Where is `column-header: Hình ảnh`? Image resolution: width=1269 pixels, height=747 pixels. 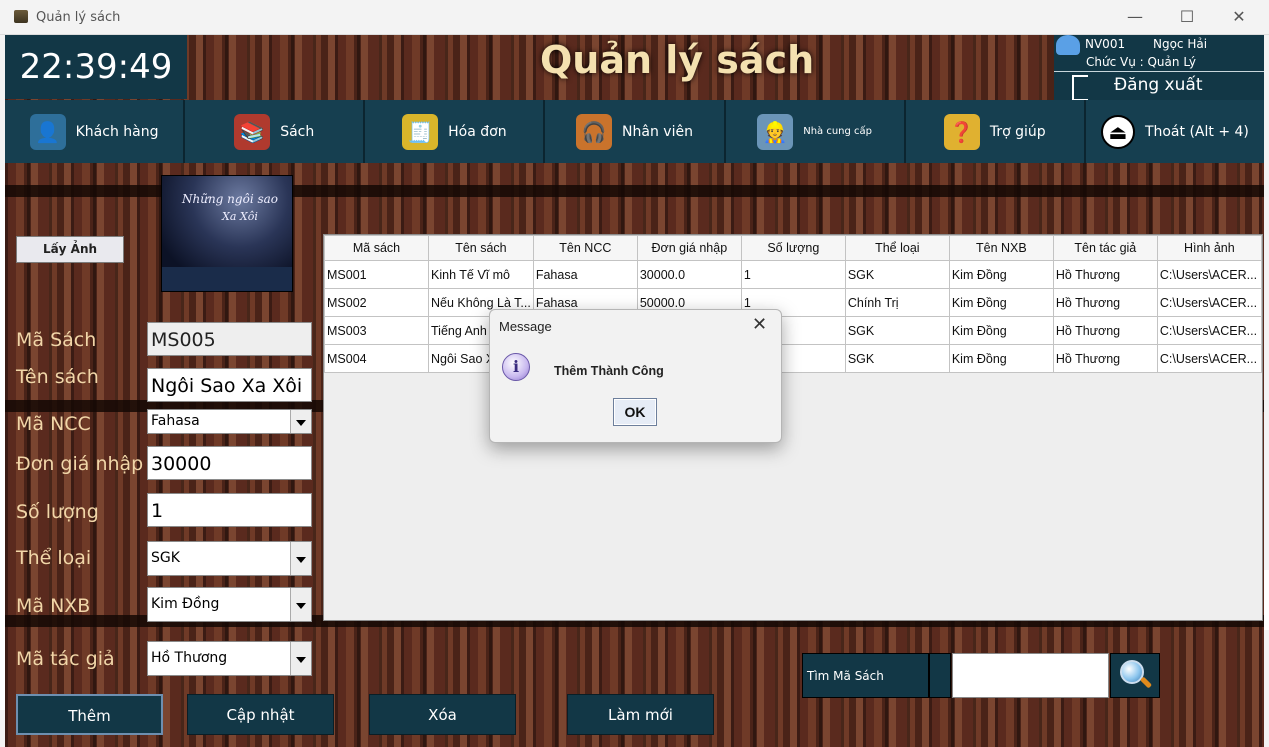 column-header: Hình ảnh is located at coordinates (1209, 248).